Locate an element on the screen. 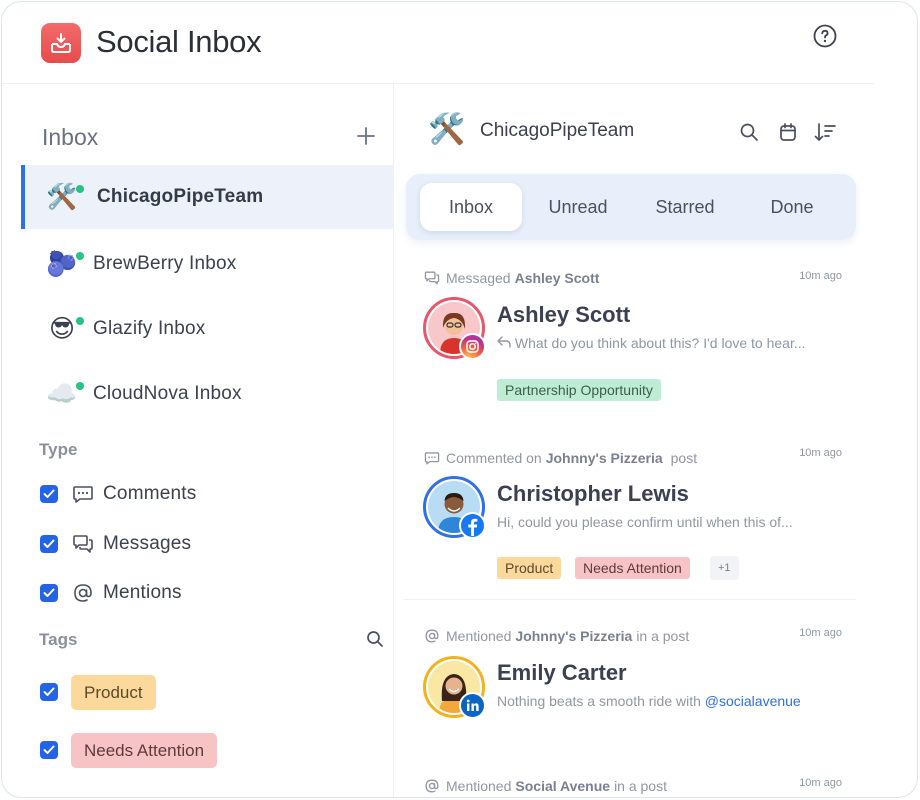 Image resolution: width=920 pixels, height=800 pixels. meta-subject: Social Avenue is located at coordinates (563, 786).